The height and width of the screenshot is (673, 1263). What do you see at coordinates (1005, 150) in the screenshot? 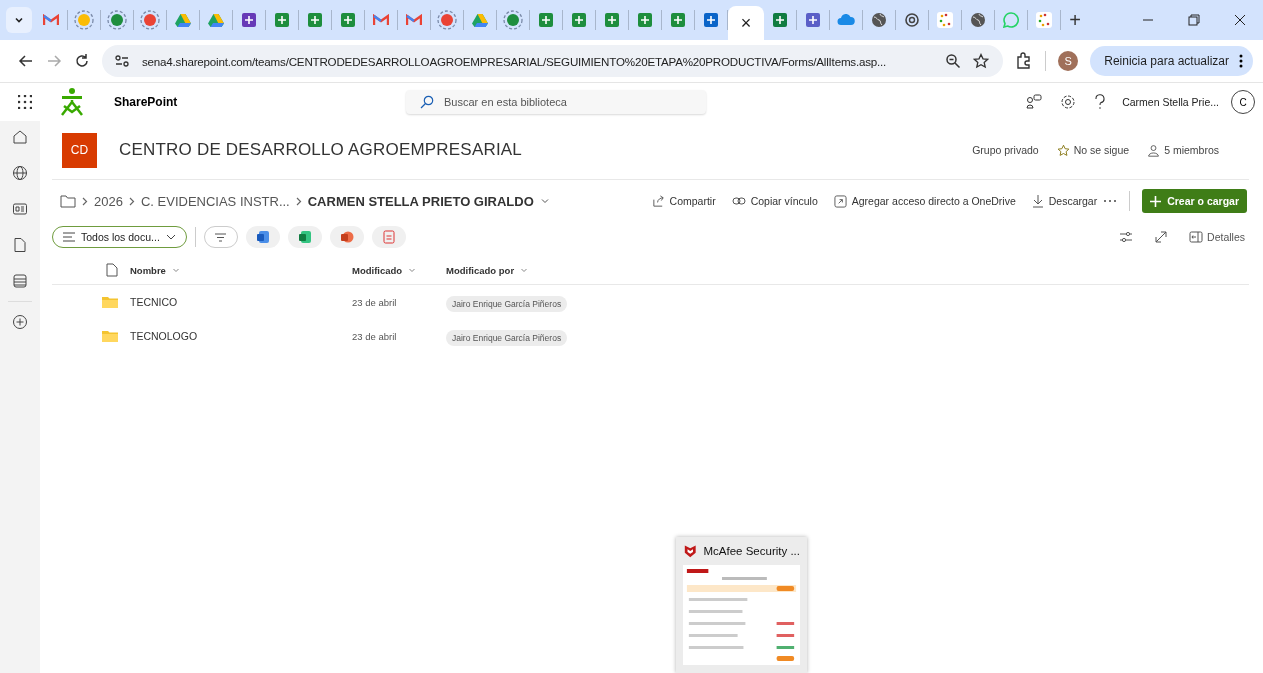
I see `privacy-label: Grupo privado` at bounding box center [1005, 150].